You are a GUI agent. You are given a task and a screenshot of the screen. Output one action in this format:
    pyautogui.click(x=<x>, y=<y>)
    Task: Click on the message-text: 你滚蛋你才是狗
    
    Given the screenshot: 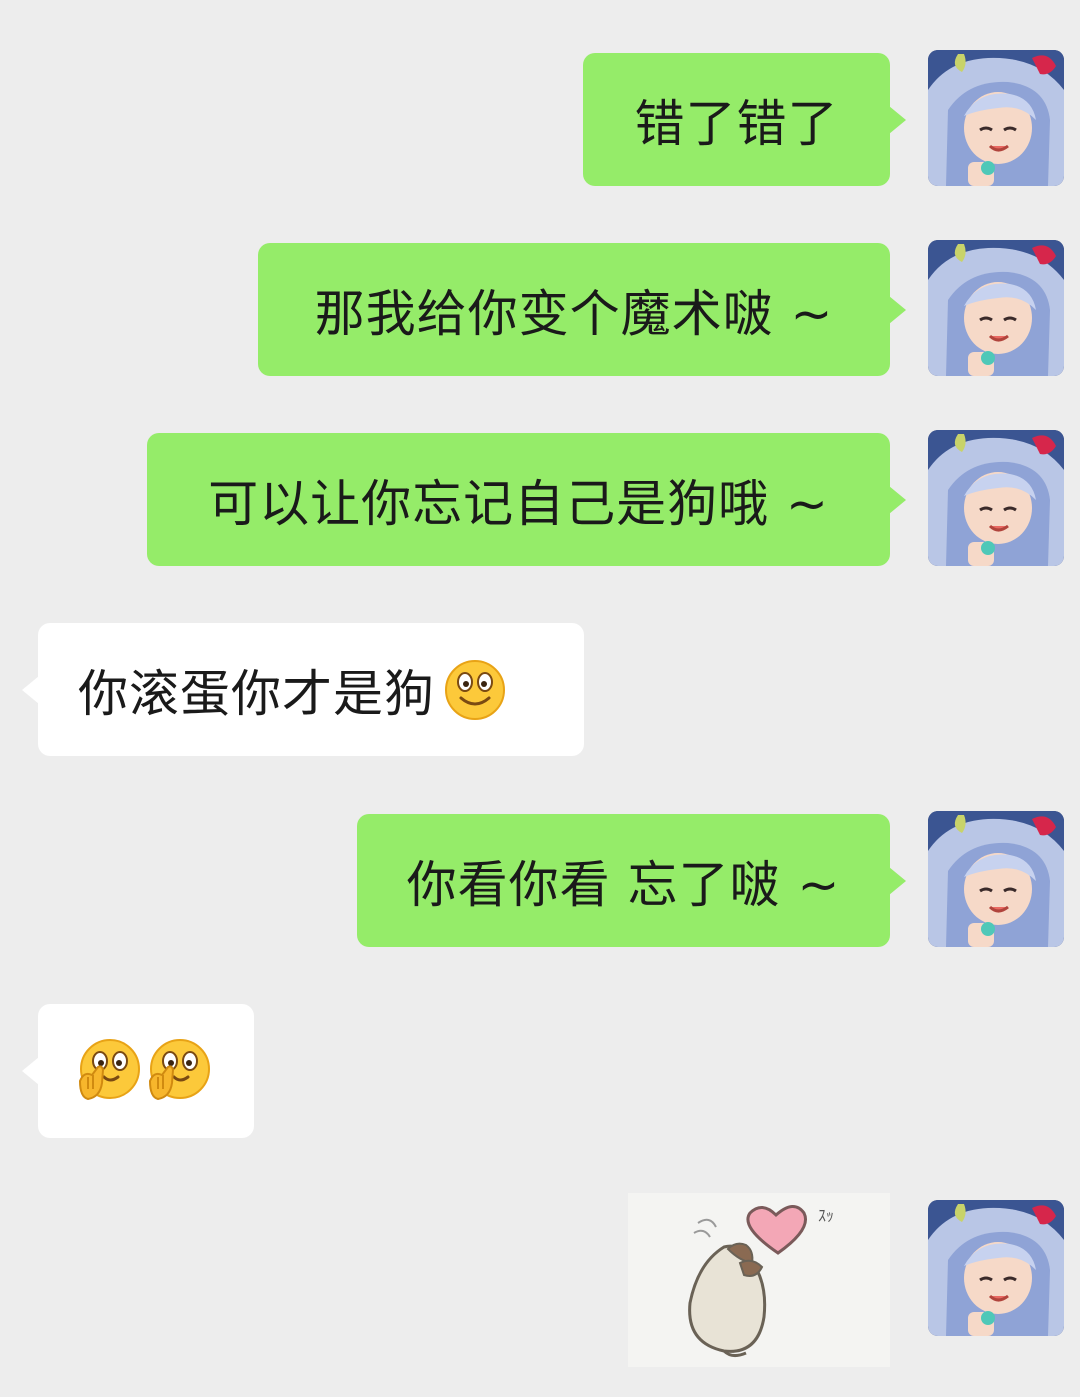 What is the action you would take?
    pyautogui.click(x=256, y=693)
    